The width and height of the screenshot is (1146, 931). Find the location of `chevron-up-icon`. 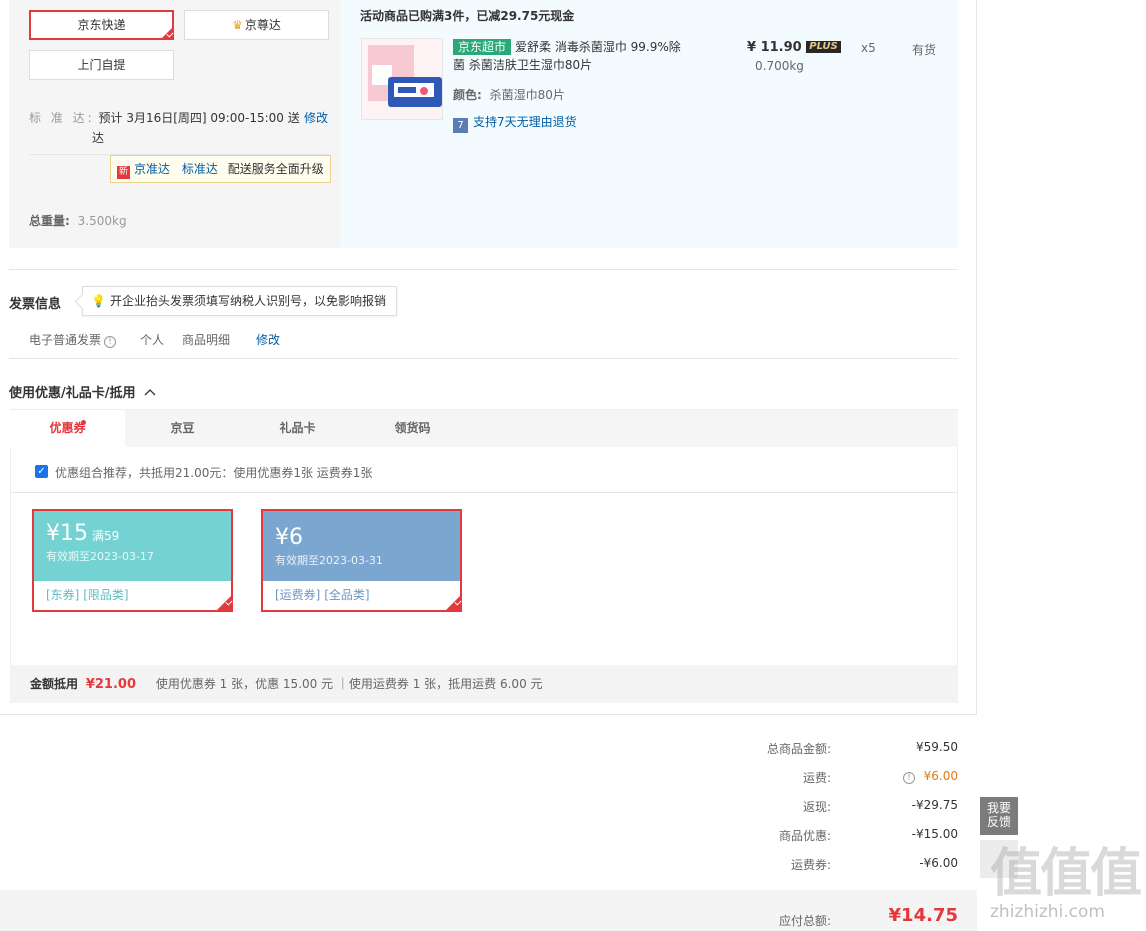

chevron-up-icon is located at coordinates (150, 392).